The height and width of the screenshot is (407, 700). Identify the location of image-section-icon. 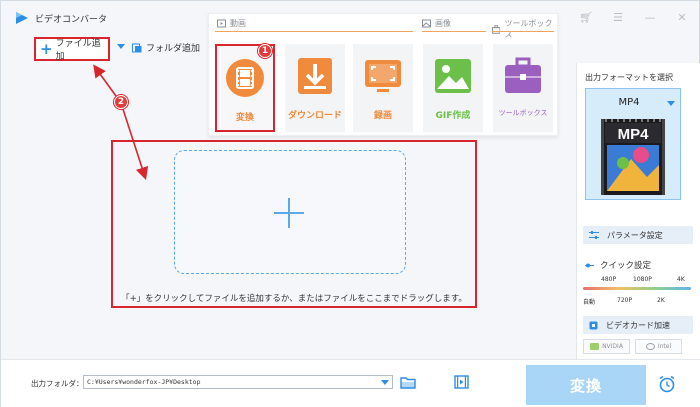
(426, 23).